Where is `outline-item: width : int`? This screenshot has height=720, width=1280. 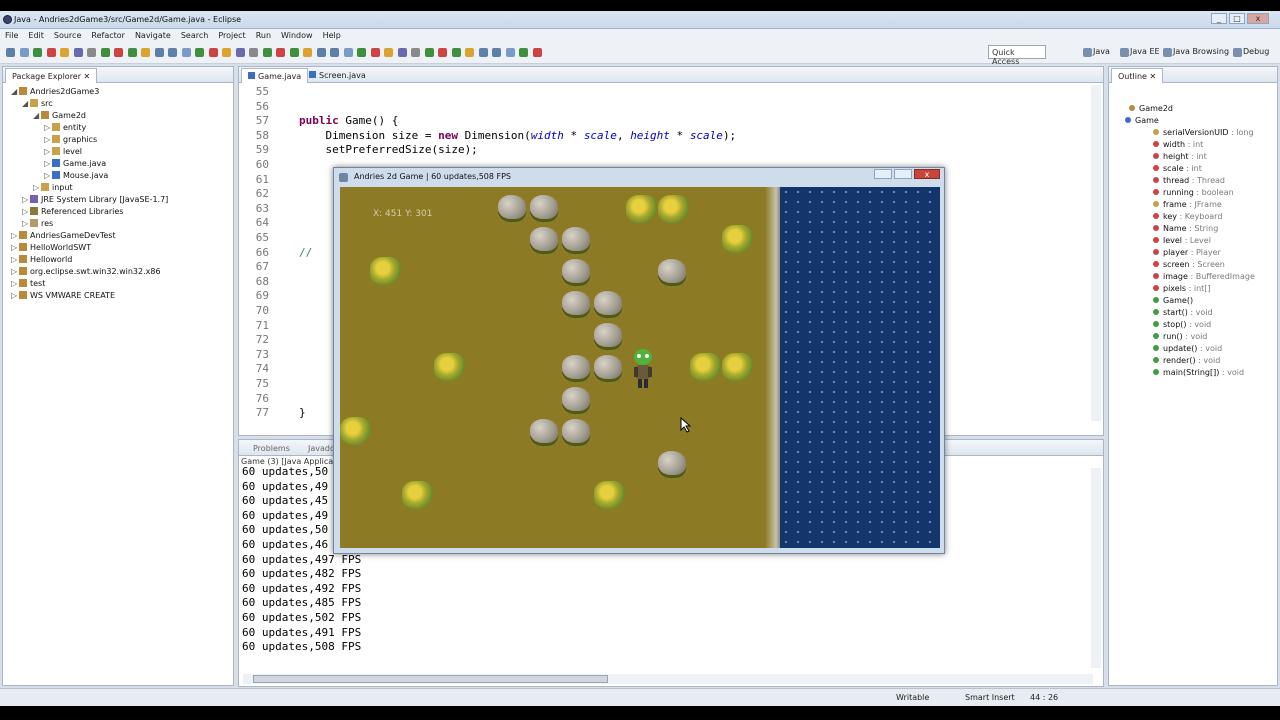
outline-item: width : int is located at coordinates (1178, 144).